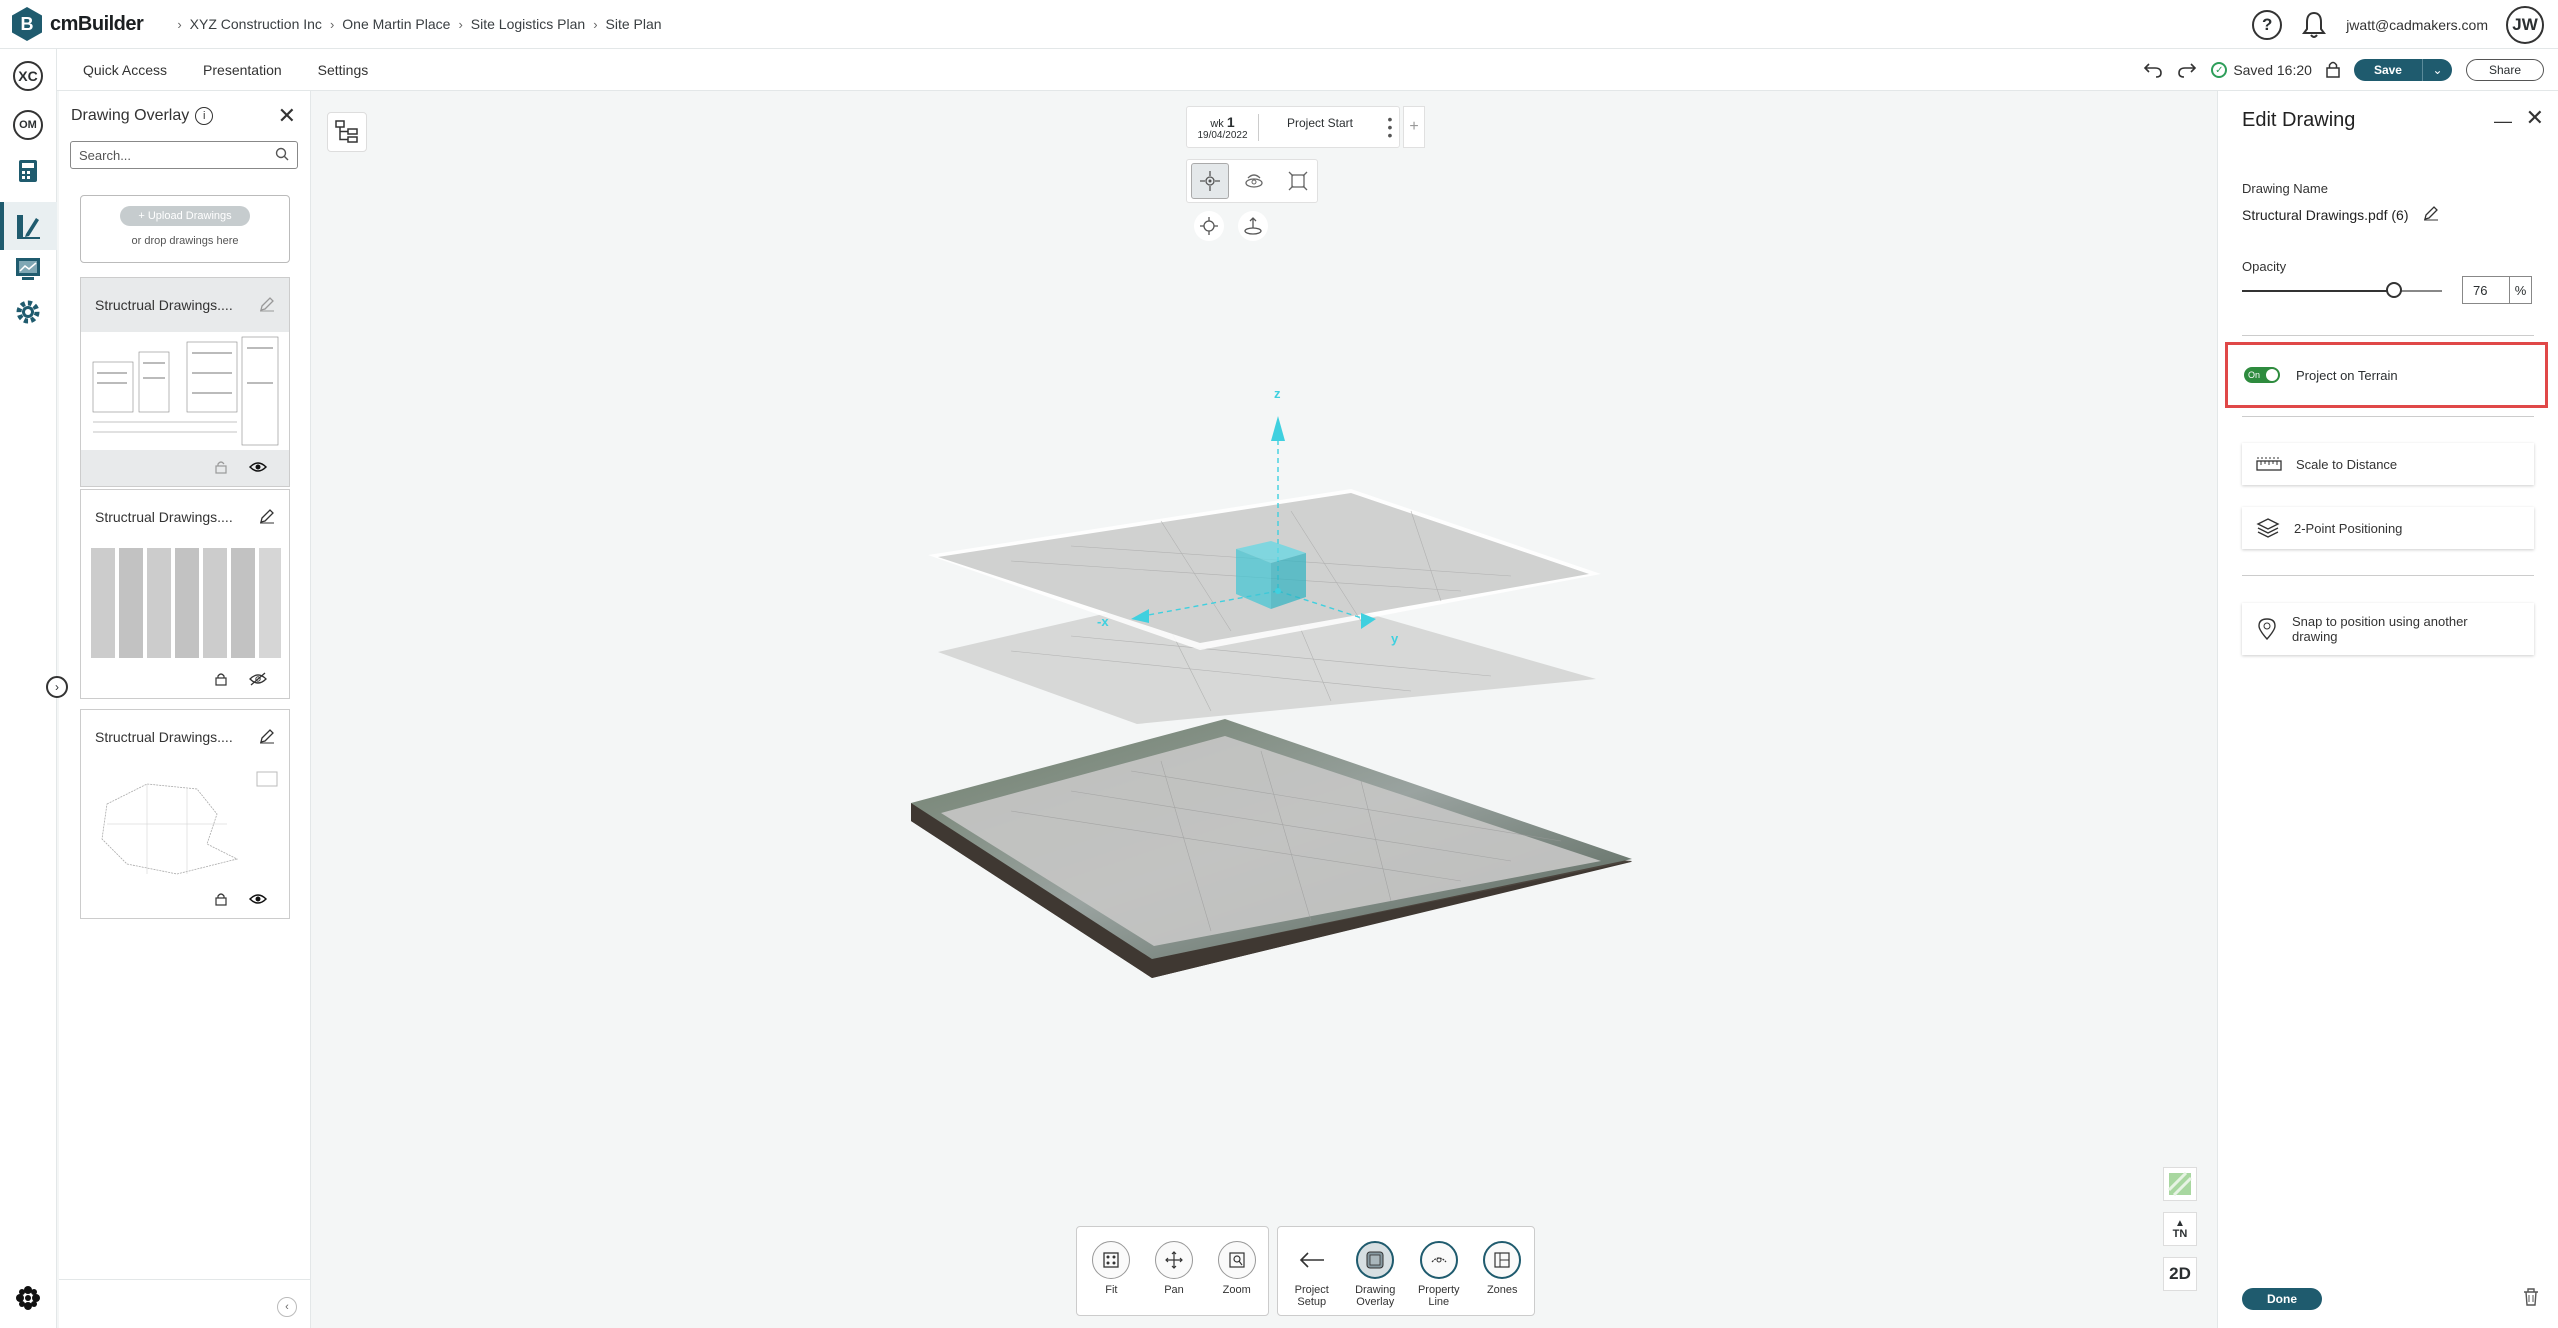 The height and width of the screenshot is (1328, 2558). Describe the element at coordinates (185, 603) in the screenshot. I see `drawing-thumbnail` at that location.